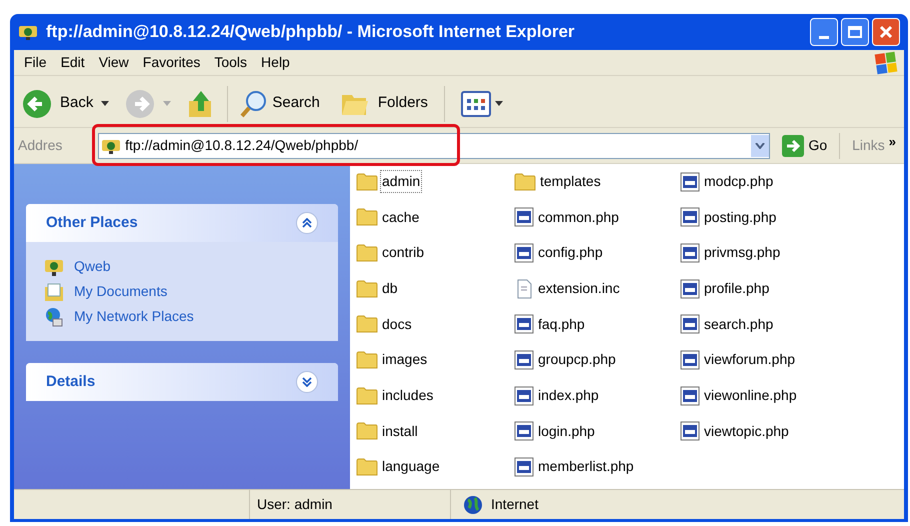 This screenshot has width=910, height=526. Describe the element at coordinates (855, 32) in the screenshot. I see `maximize-button` at that location.